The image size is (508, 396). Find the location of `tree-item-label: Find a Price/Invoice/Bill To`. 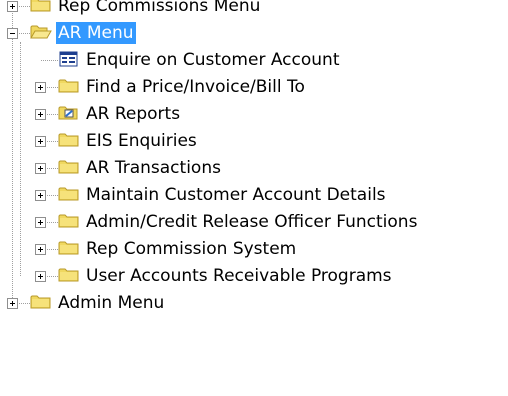

tree-item-label: Find a Price/Invoice/Bill To is located at coordinates (195, 87).